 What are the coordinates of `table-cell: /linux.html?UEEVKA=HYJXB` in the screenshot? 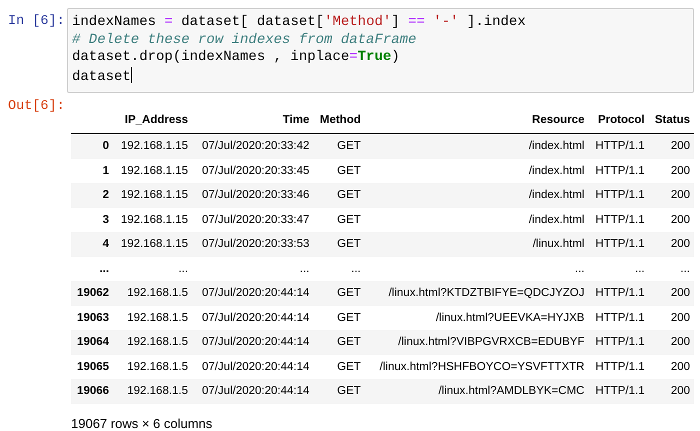 It's located at (476, 318).